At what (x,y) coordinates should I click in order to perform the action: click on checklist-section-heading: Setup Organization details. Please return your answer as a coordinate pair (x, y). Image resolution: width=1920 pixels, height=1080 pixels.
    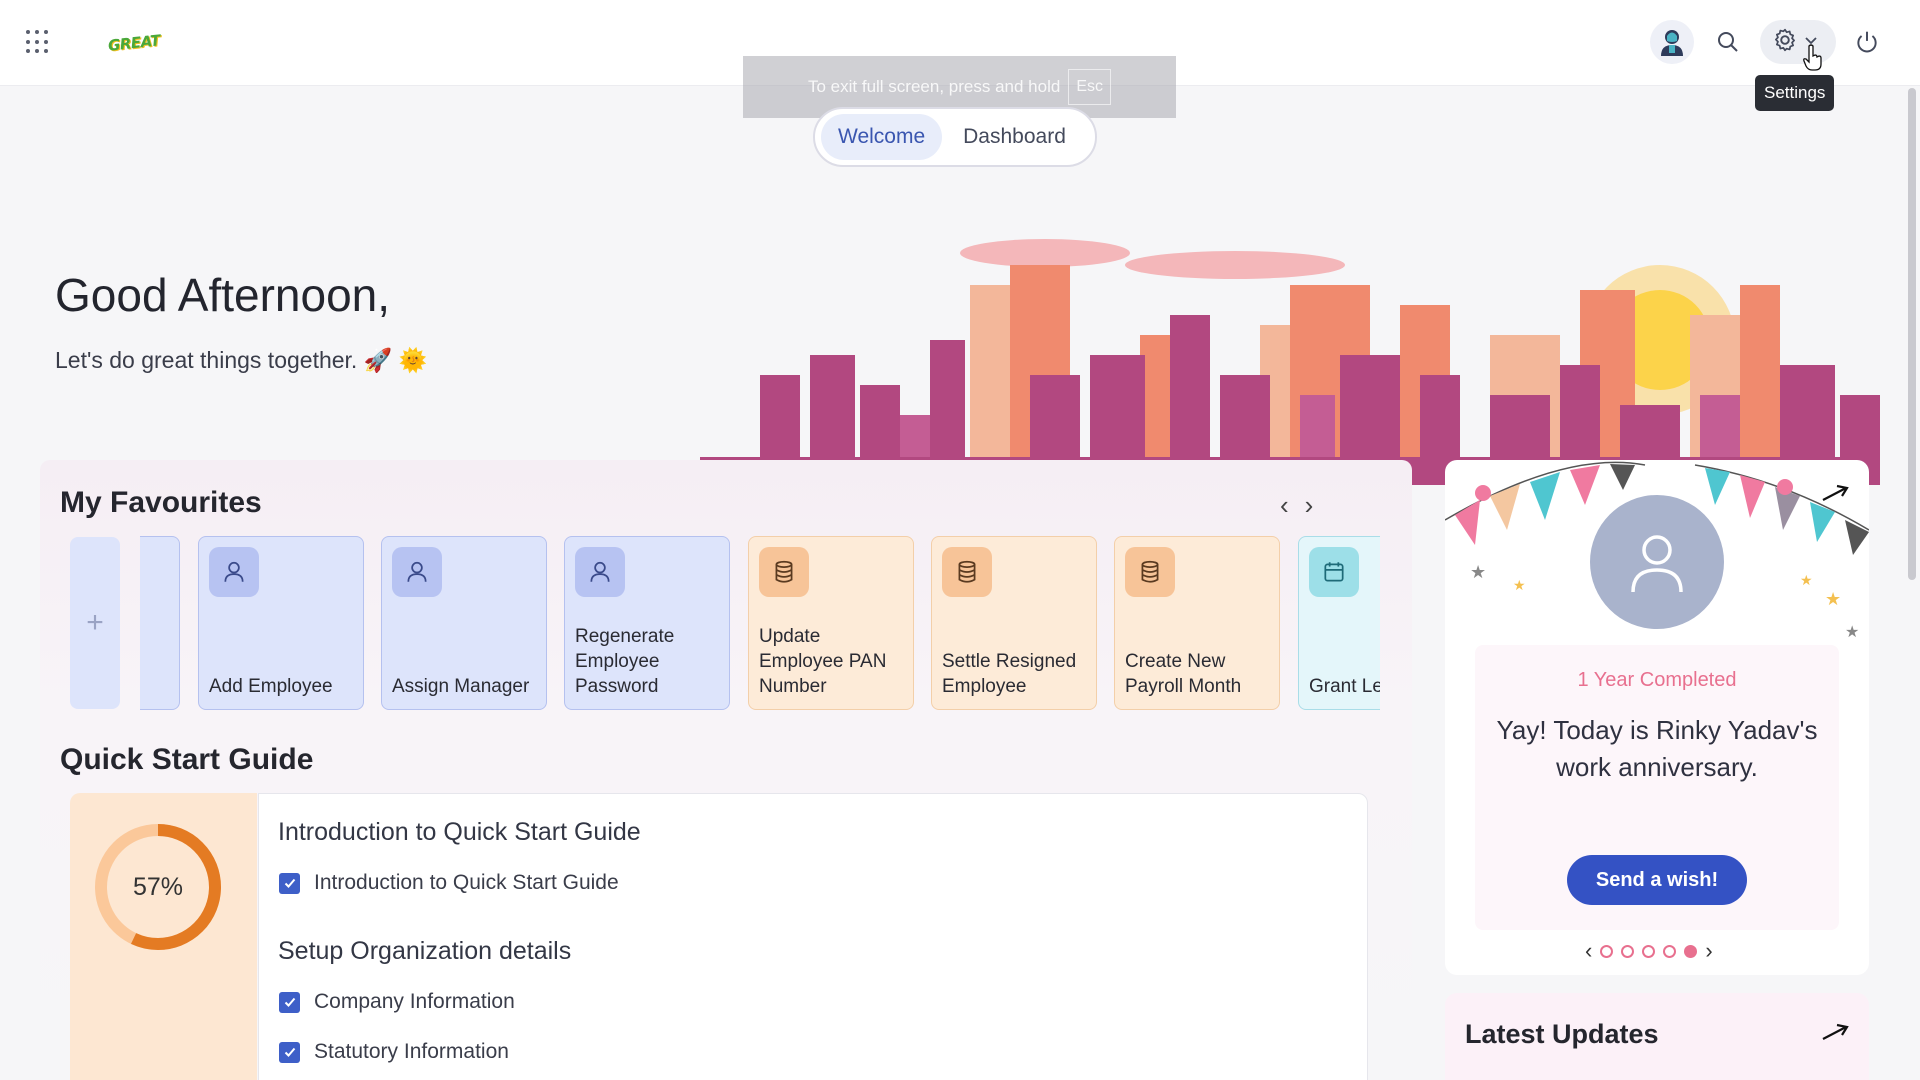
    Looking at the image, I should click on (425, 951).